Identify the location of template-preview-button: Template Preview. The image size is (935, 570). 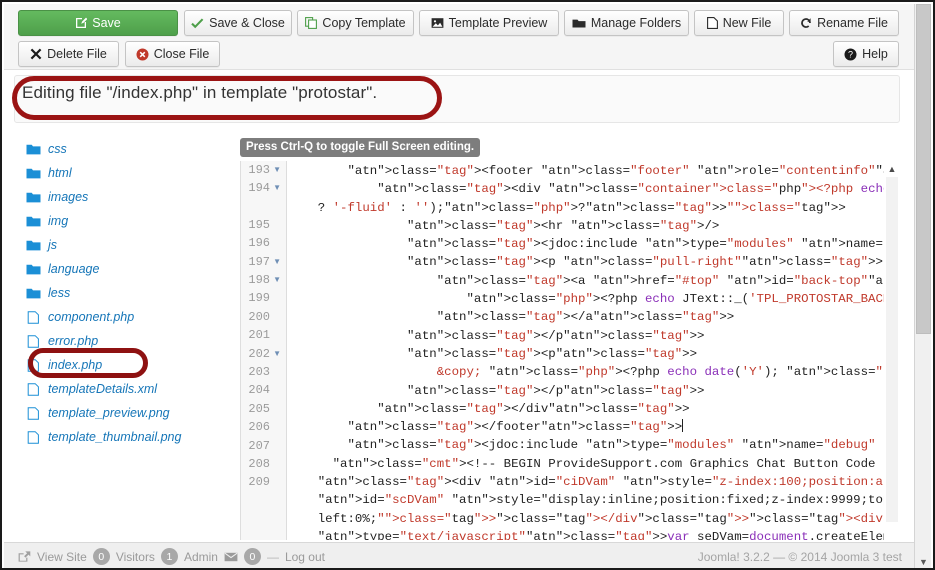
(489, 23).